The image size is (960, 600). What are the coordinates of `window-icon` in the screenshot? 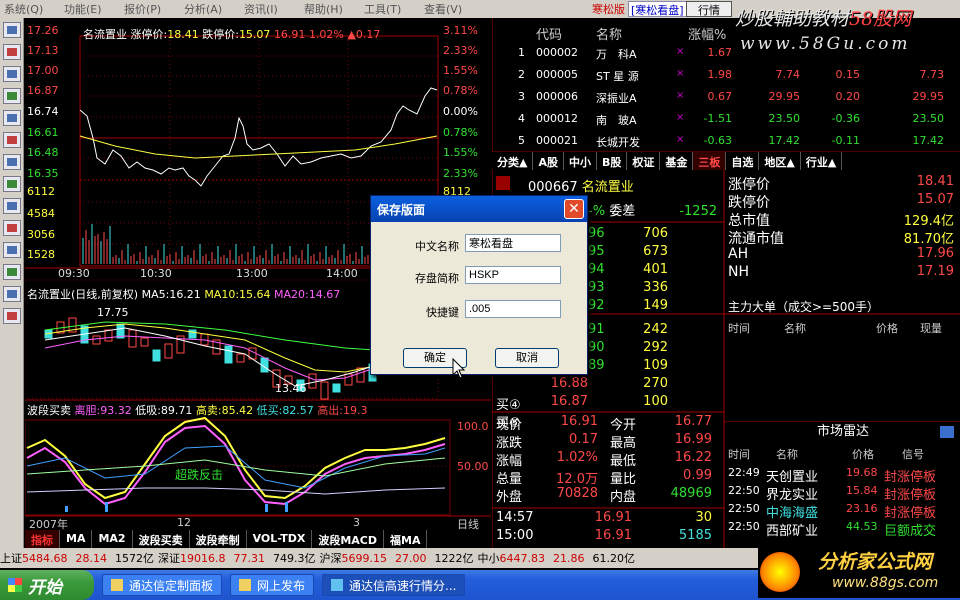 It's located at (12, 250).